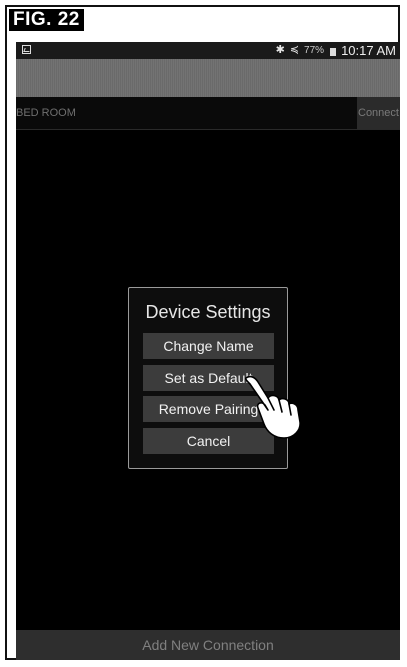  I want to click on dialog-title: Device Settings, so click(208, 312).